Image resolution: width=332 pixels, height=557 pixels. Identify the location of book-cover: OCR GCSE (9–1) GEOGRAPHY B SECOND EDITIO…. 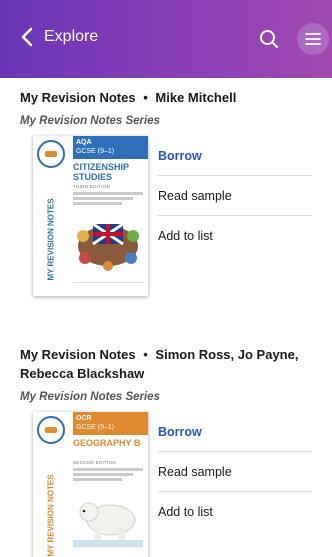
(90, 484).